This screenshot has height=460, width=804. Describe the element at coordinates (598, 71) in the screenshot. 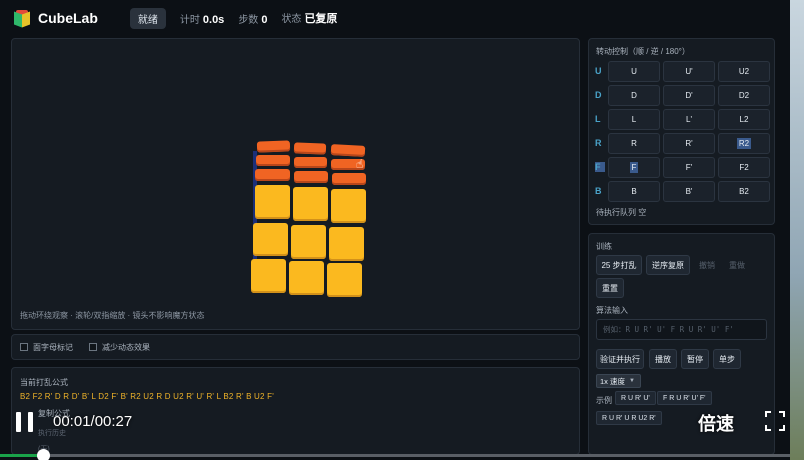

I see `face-label: U` at that location.